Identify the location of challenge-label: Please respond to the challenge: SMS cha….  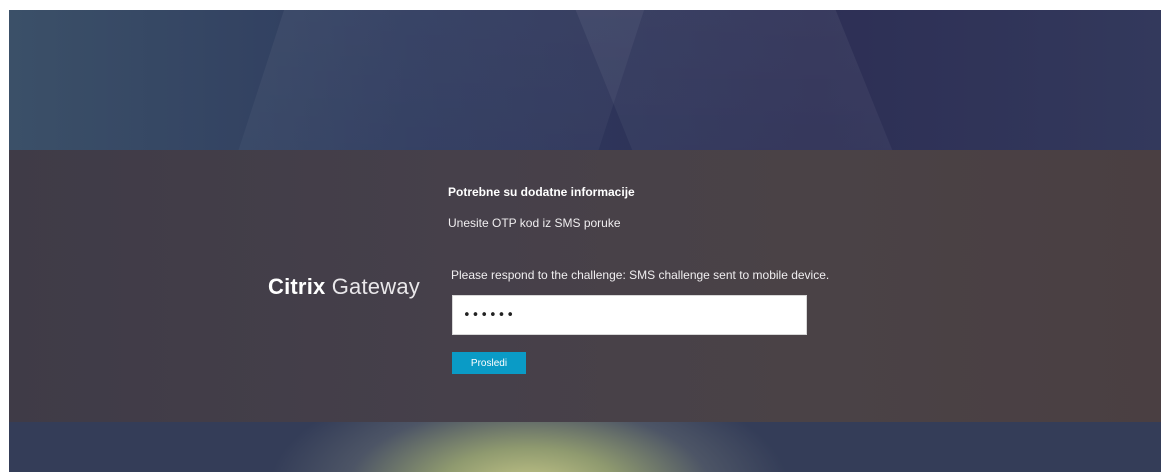
(640, 275).